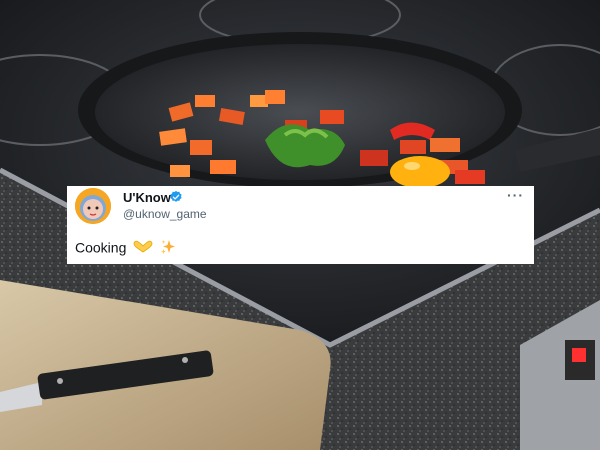 This screenshot has height=450, width=600. What do you see at coordinates (168, 247) in the screenshot?
I see `sparkles-emoji-icon` at bounding box center [168, 247].